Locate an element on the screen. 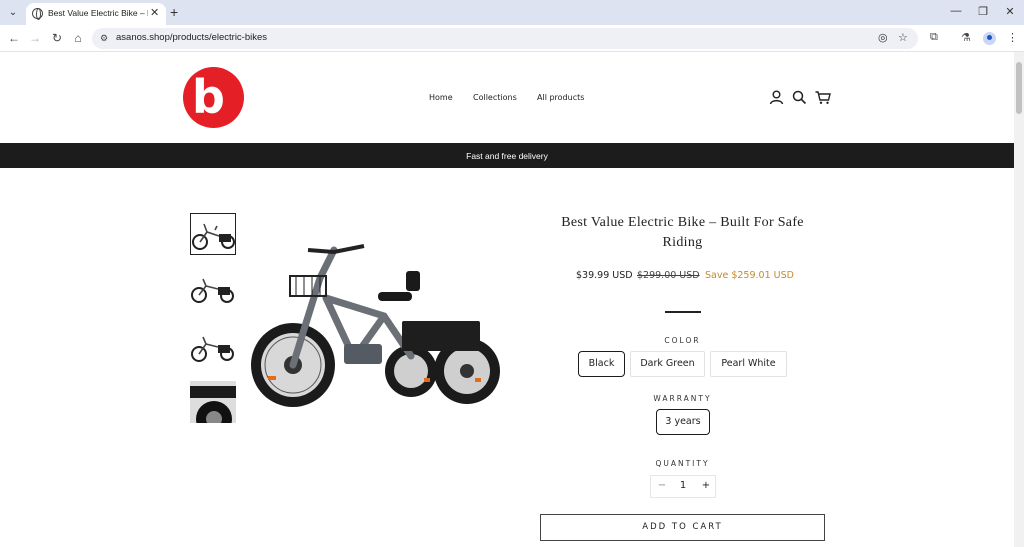 Image resolution: width=1024 pixels, height=547 pixels. minimize-icon: — is located at coordinates (956, 11).